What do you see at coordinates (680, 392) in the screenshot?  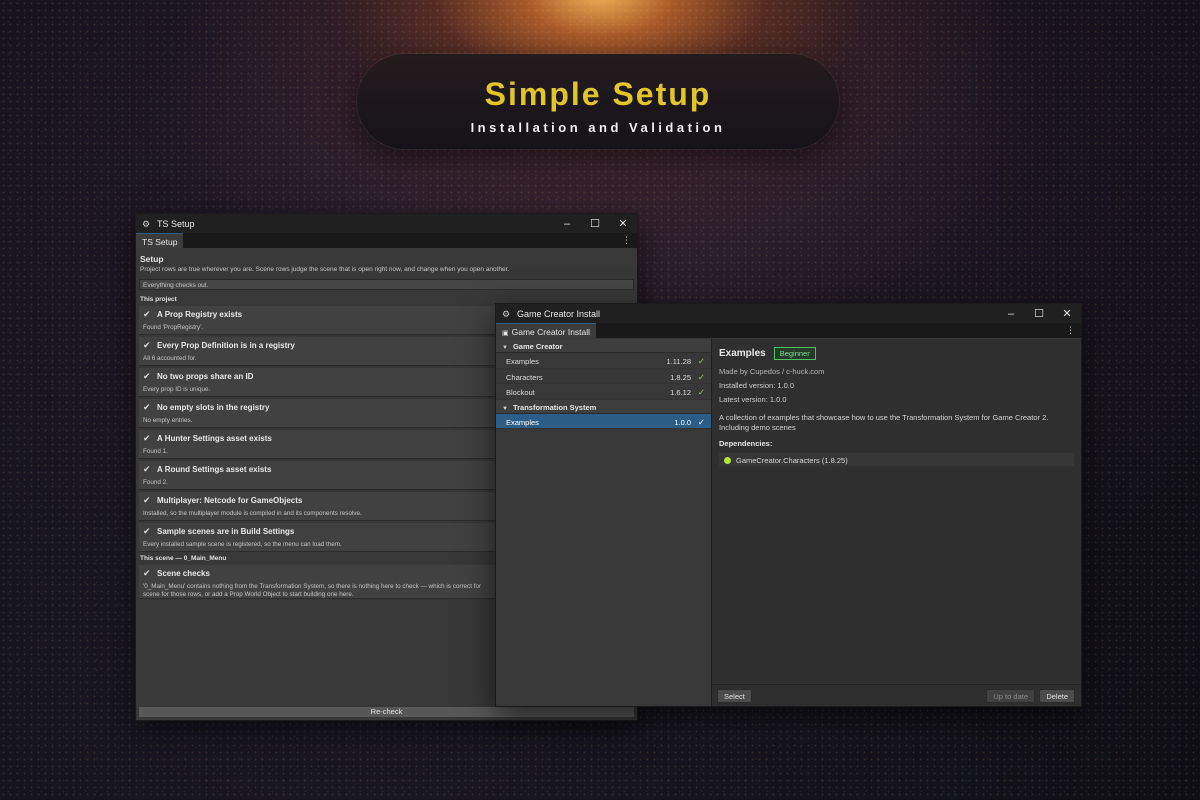 I see `package-version: 1.6.12` at bounding box center [680, 392].